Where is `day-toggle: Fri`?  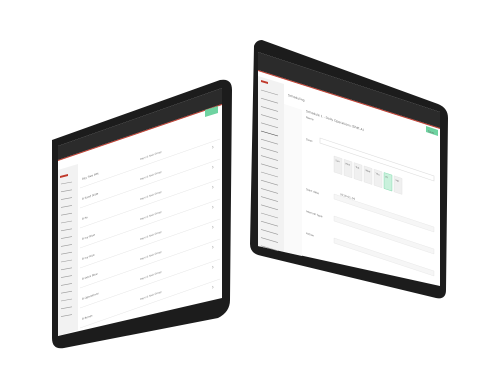 day-toggle: Fri is located at coordinates (388, 182).